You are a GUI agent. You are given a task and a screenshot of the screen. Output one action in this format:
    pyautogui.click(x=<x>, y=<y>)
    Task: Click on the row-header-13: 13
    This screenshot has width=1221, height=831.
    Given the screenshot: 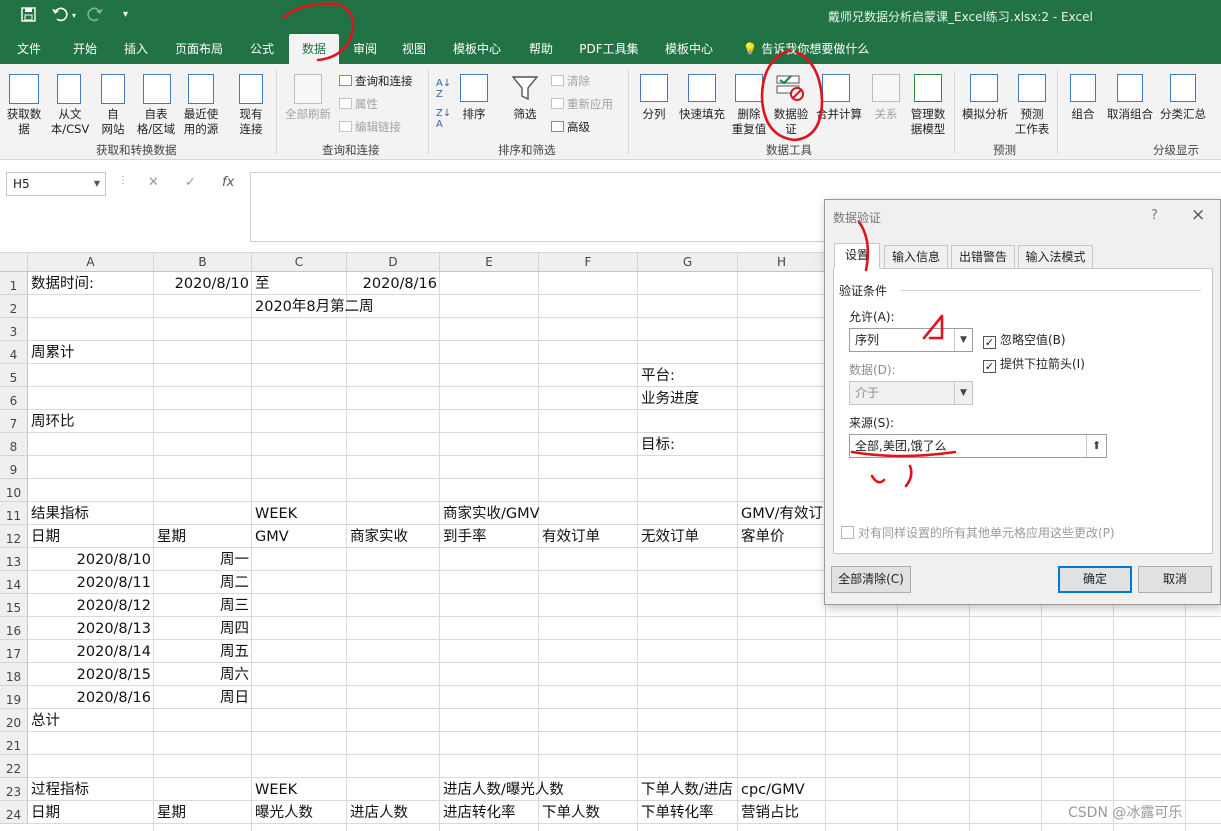 What is the action you would take?
    pyautogui.click(x=14, y=559)
    